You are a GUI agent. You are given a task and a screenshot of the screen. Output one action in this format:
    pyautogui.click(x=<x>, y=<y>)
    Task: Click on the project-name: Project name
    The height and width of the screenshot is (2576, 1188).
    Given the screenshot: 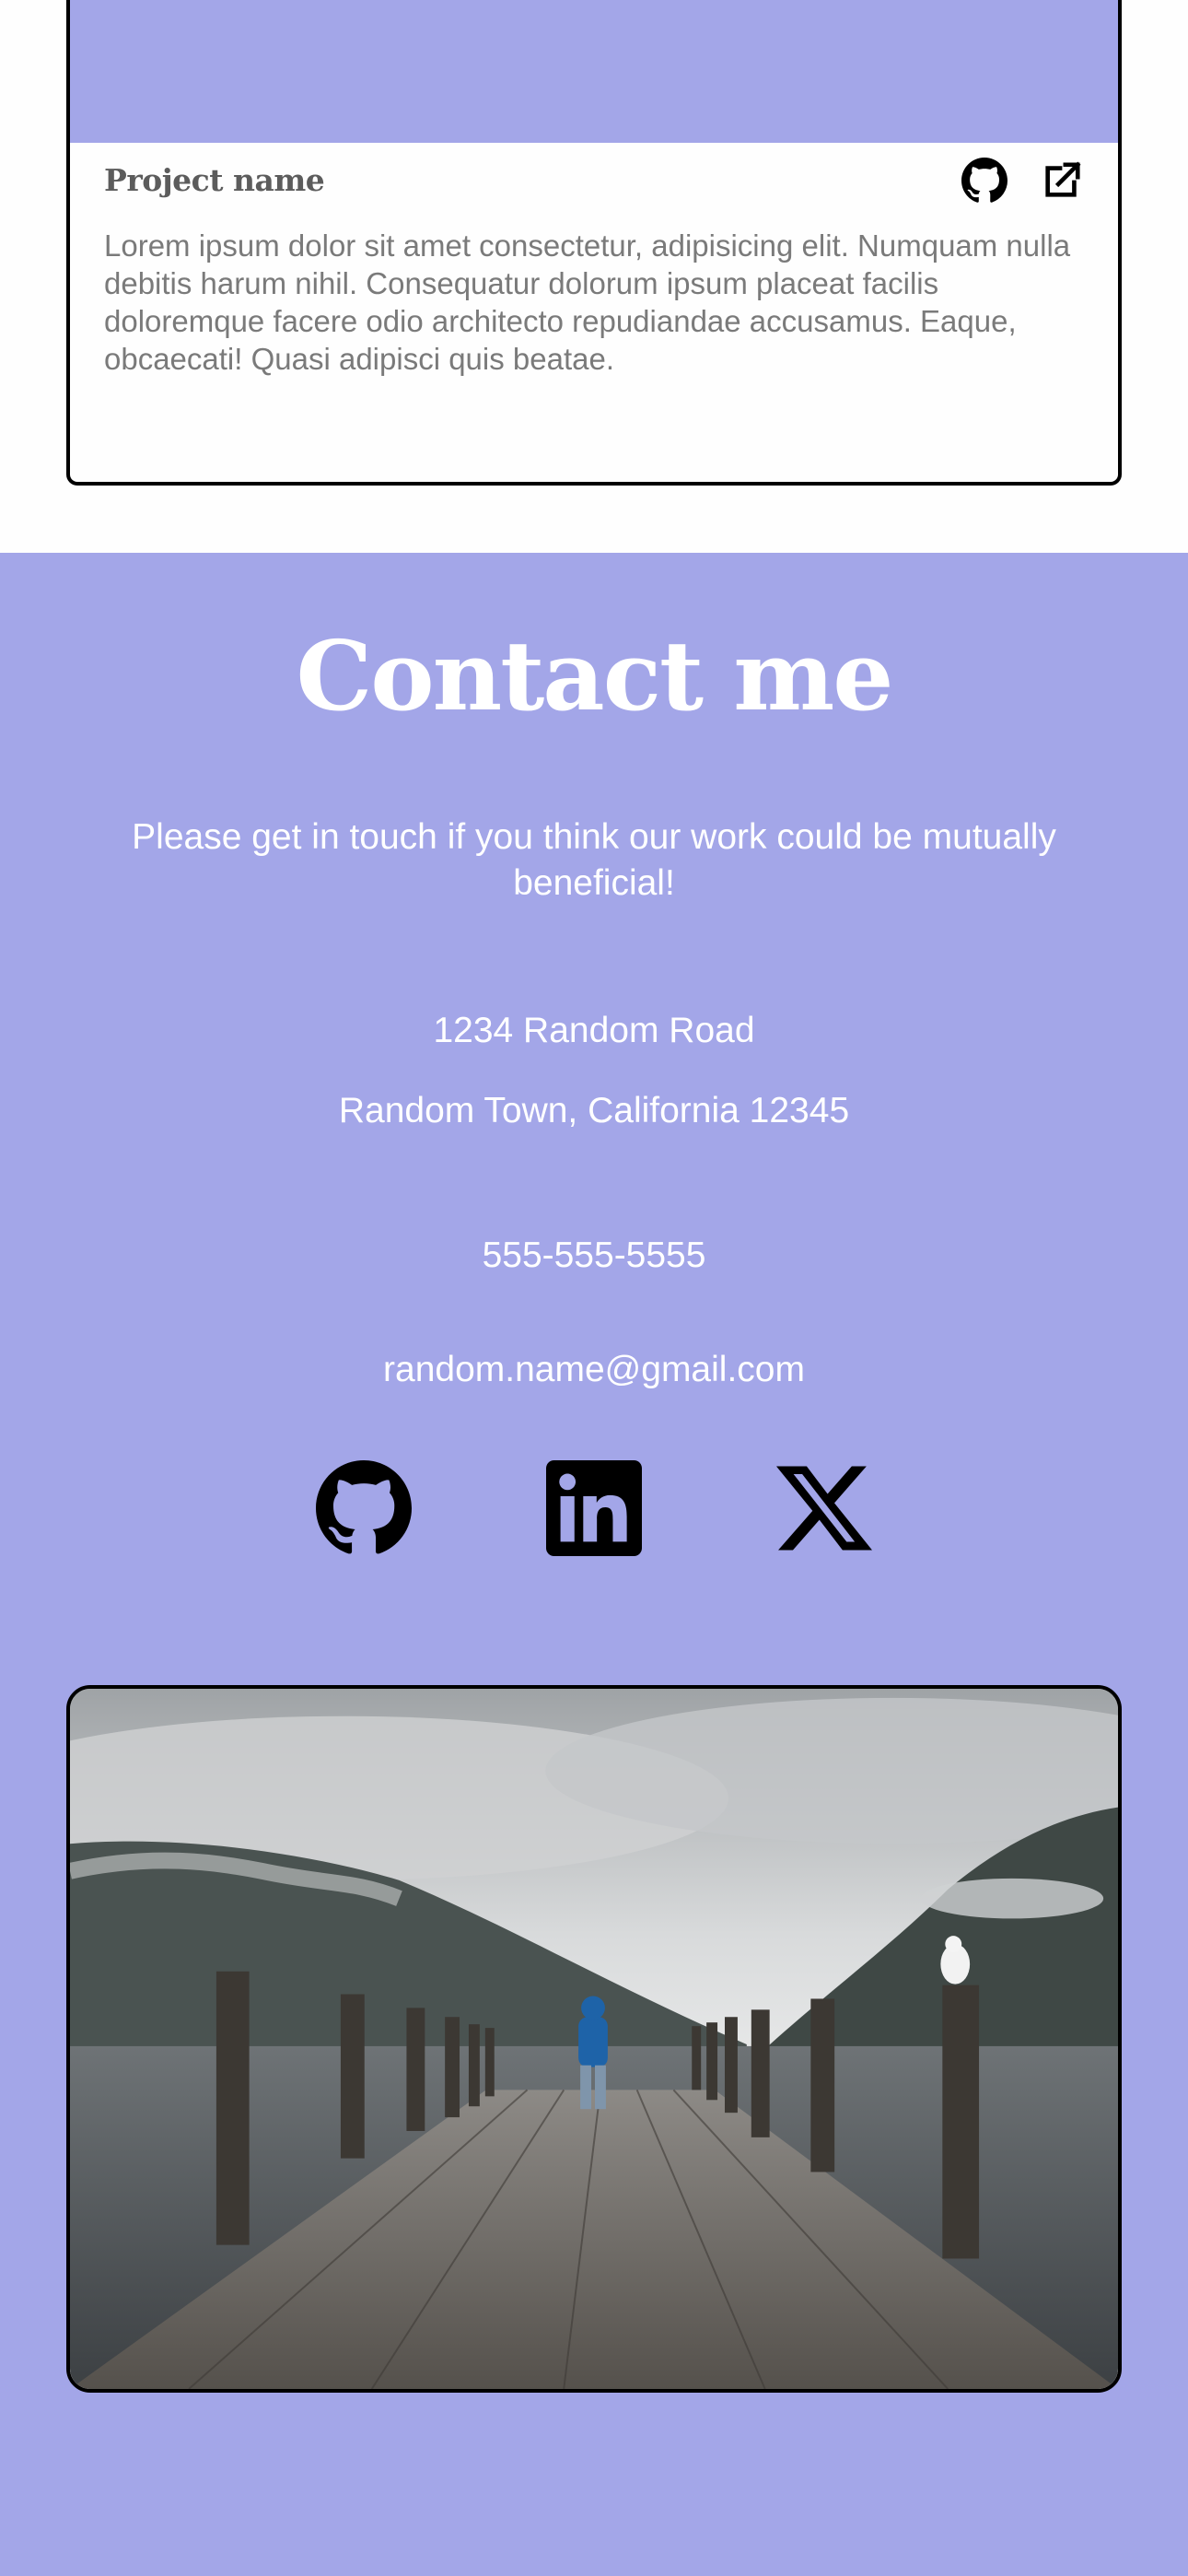 What is the action you would take?
    pyautogui.click(x=214, y=180)
    